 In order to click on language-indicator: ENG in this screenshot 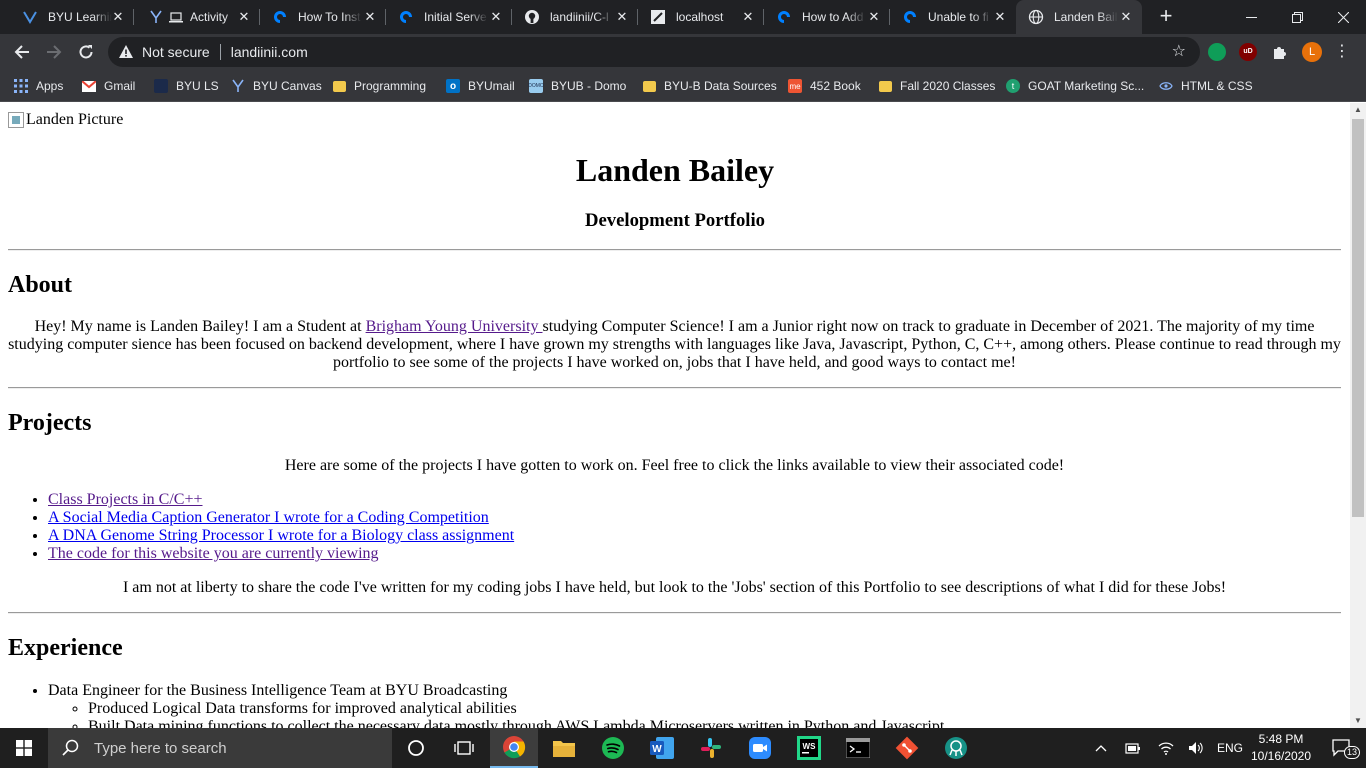, I will do `click(1230, 748)`.